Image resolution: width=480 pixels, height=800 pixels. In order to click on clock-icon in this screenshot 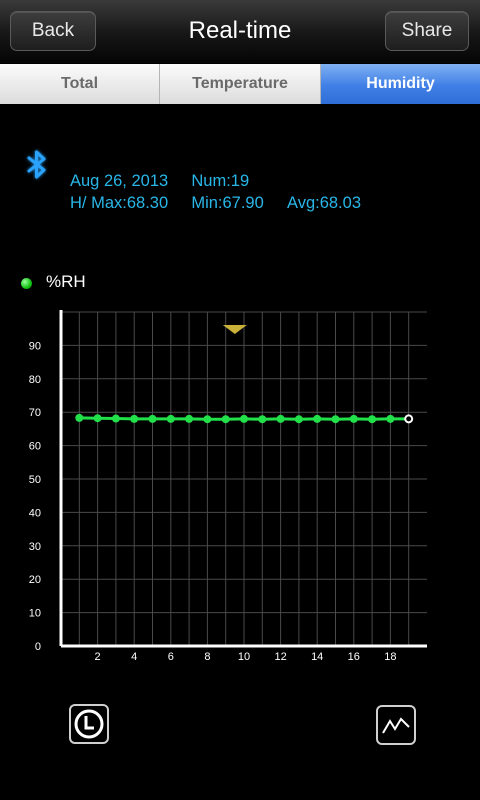, I will do `click(89, 724)`.